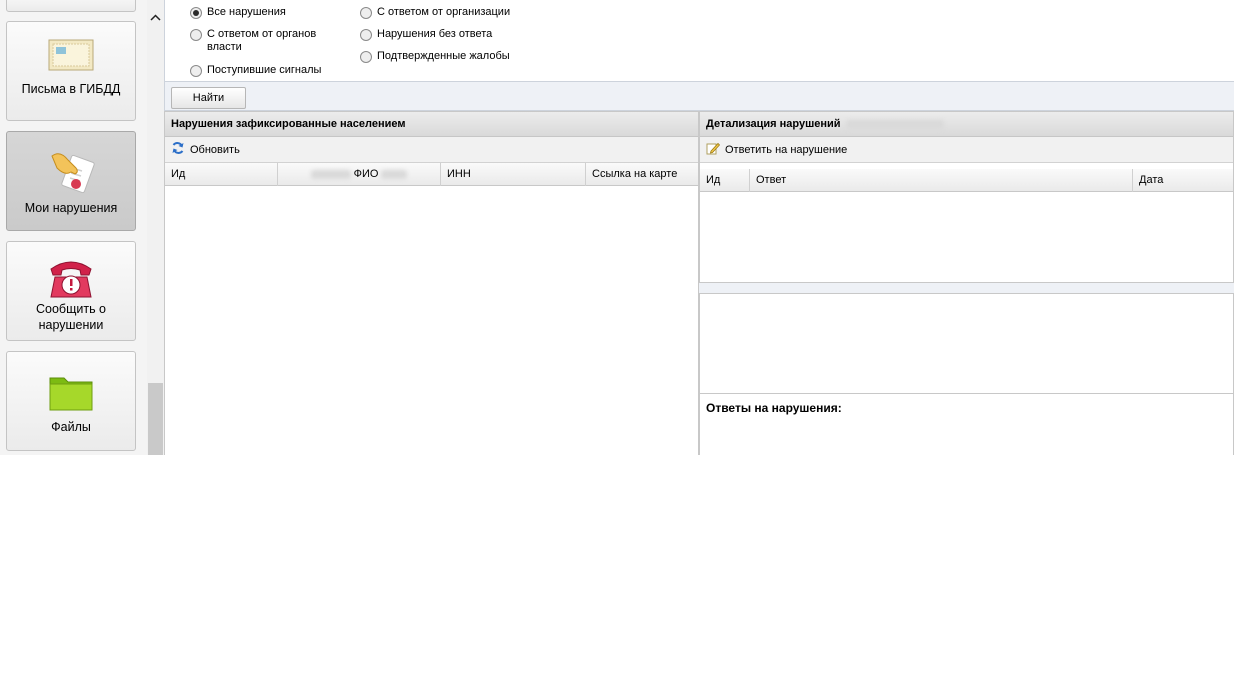 Image resolution: width=1234 pixels, height=683 pixels. I want to click on alert-phone-icon, so click(71, 279).